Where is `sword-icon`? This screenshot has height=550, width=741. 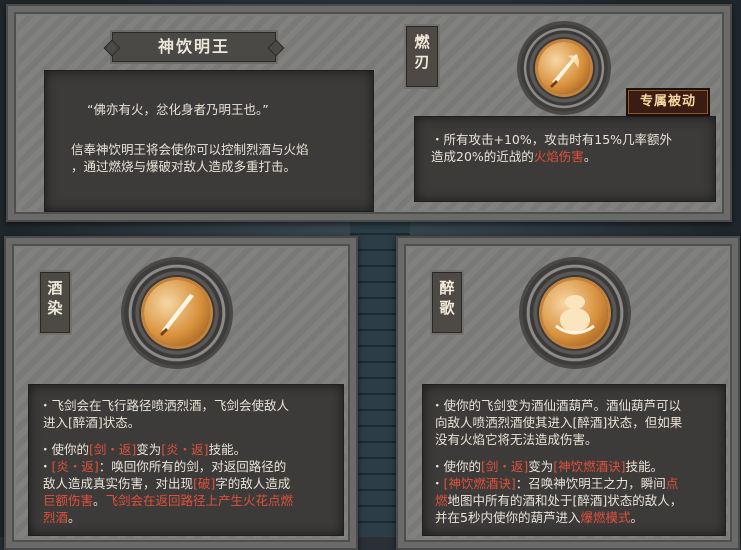 sword-icon is located at coordinates (177, 313).